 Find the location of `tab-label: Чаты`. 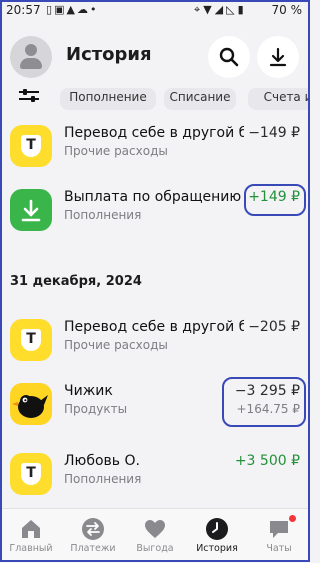

tab-label: Чаты is located at coordinates (279, 548).